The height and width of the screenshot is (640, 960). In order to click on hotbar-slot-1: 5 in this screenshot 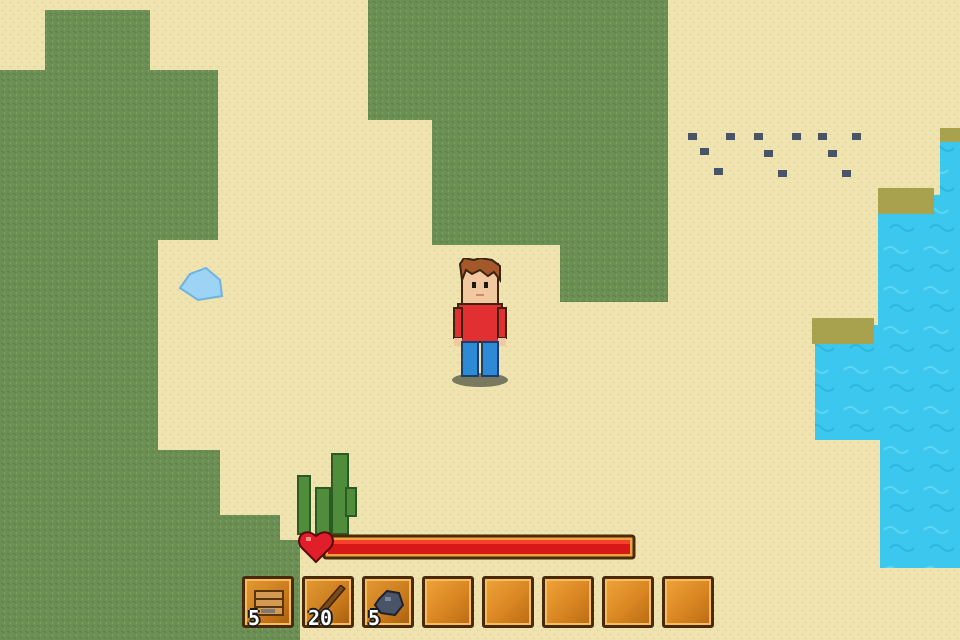, I will do `click(268, 602)`.